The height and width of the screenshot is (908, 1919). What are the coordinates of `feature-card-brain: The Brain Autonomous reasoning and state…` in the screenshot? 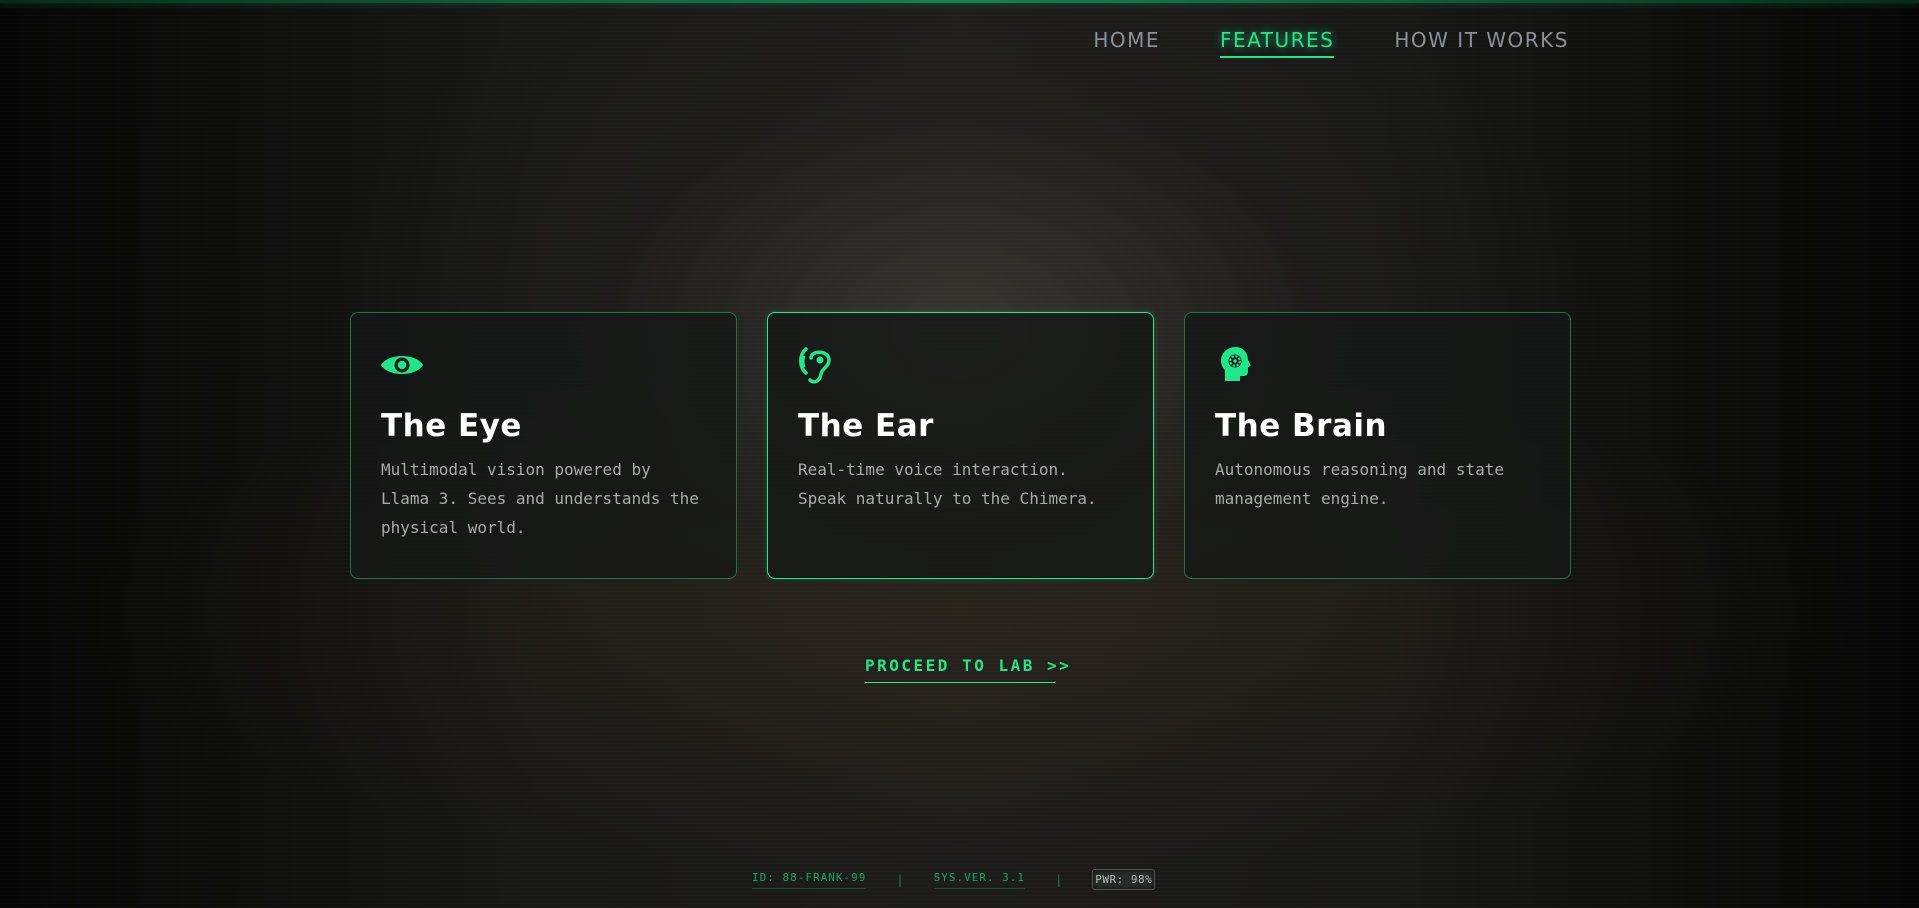 It's located at (1377, 445).